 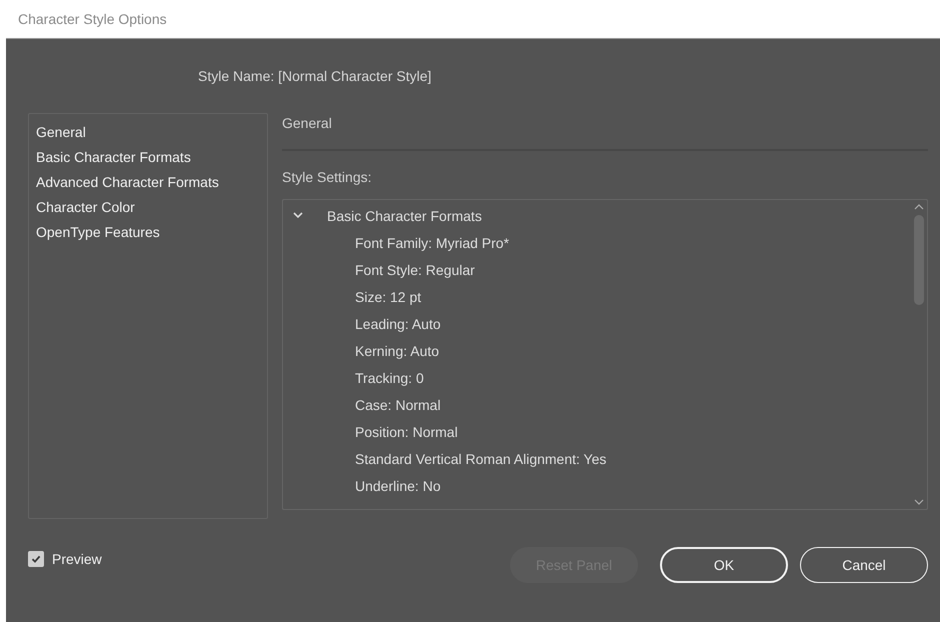 I want to click on setting-text: Font Style: Regular, so click(x=415, y=270).